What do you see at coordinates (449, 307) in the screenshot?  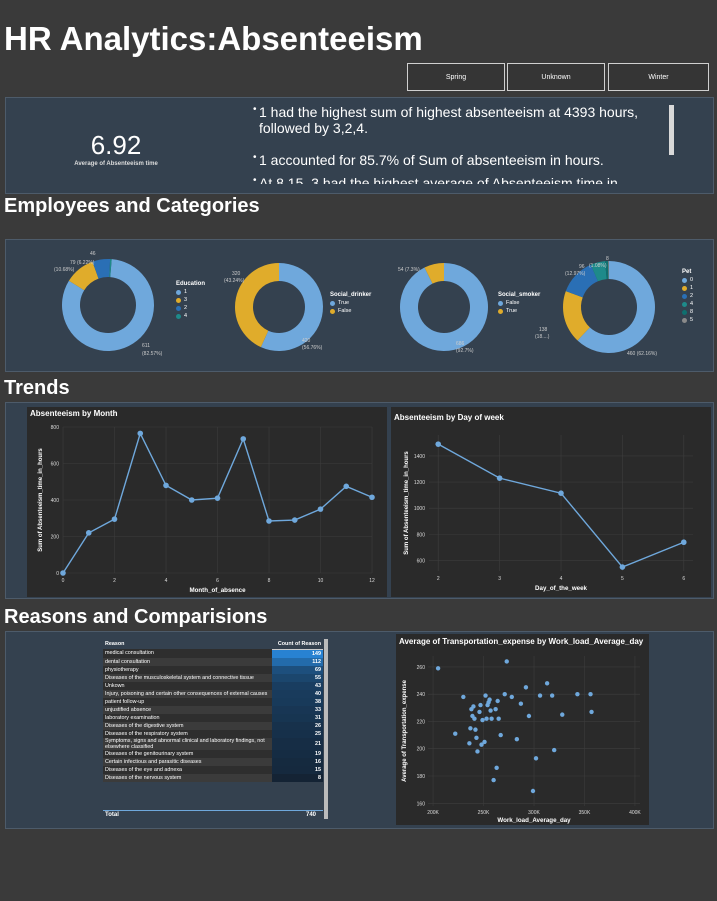 I see `social-smoker-donut: 54 (7.3%) 686 (92.7%)` at bounding box center [449, 307].